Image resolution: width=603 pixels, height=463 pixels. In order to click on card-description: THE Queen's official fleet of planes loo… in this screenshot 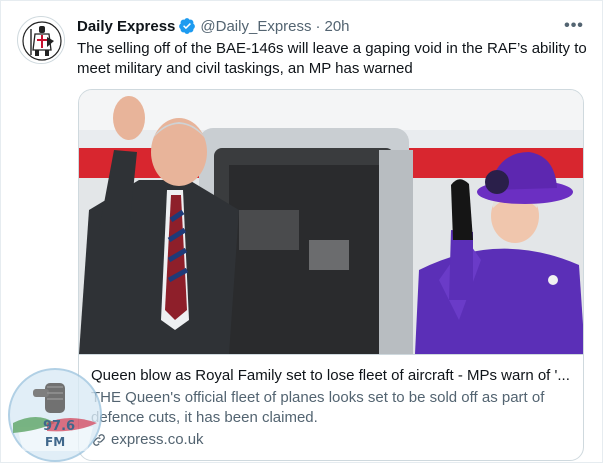, I will do `click(318, 407)`.